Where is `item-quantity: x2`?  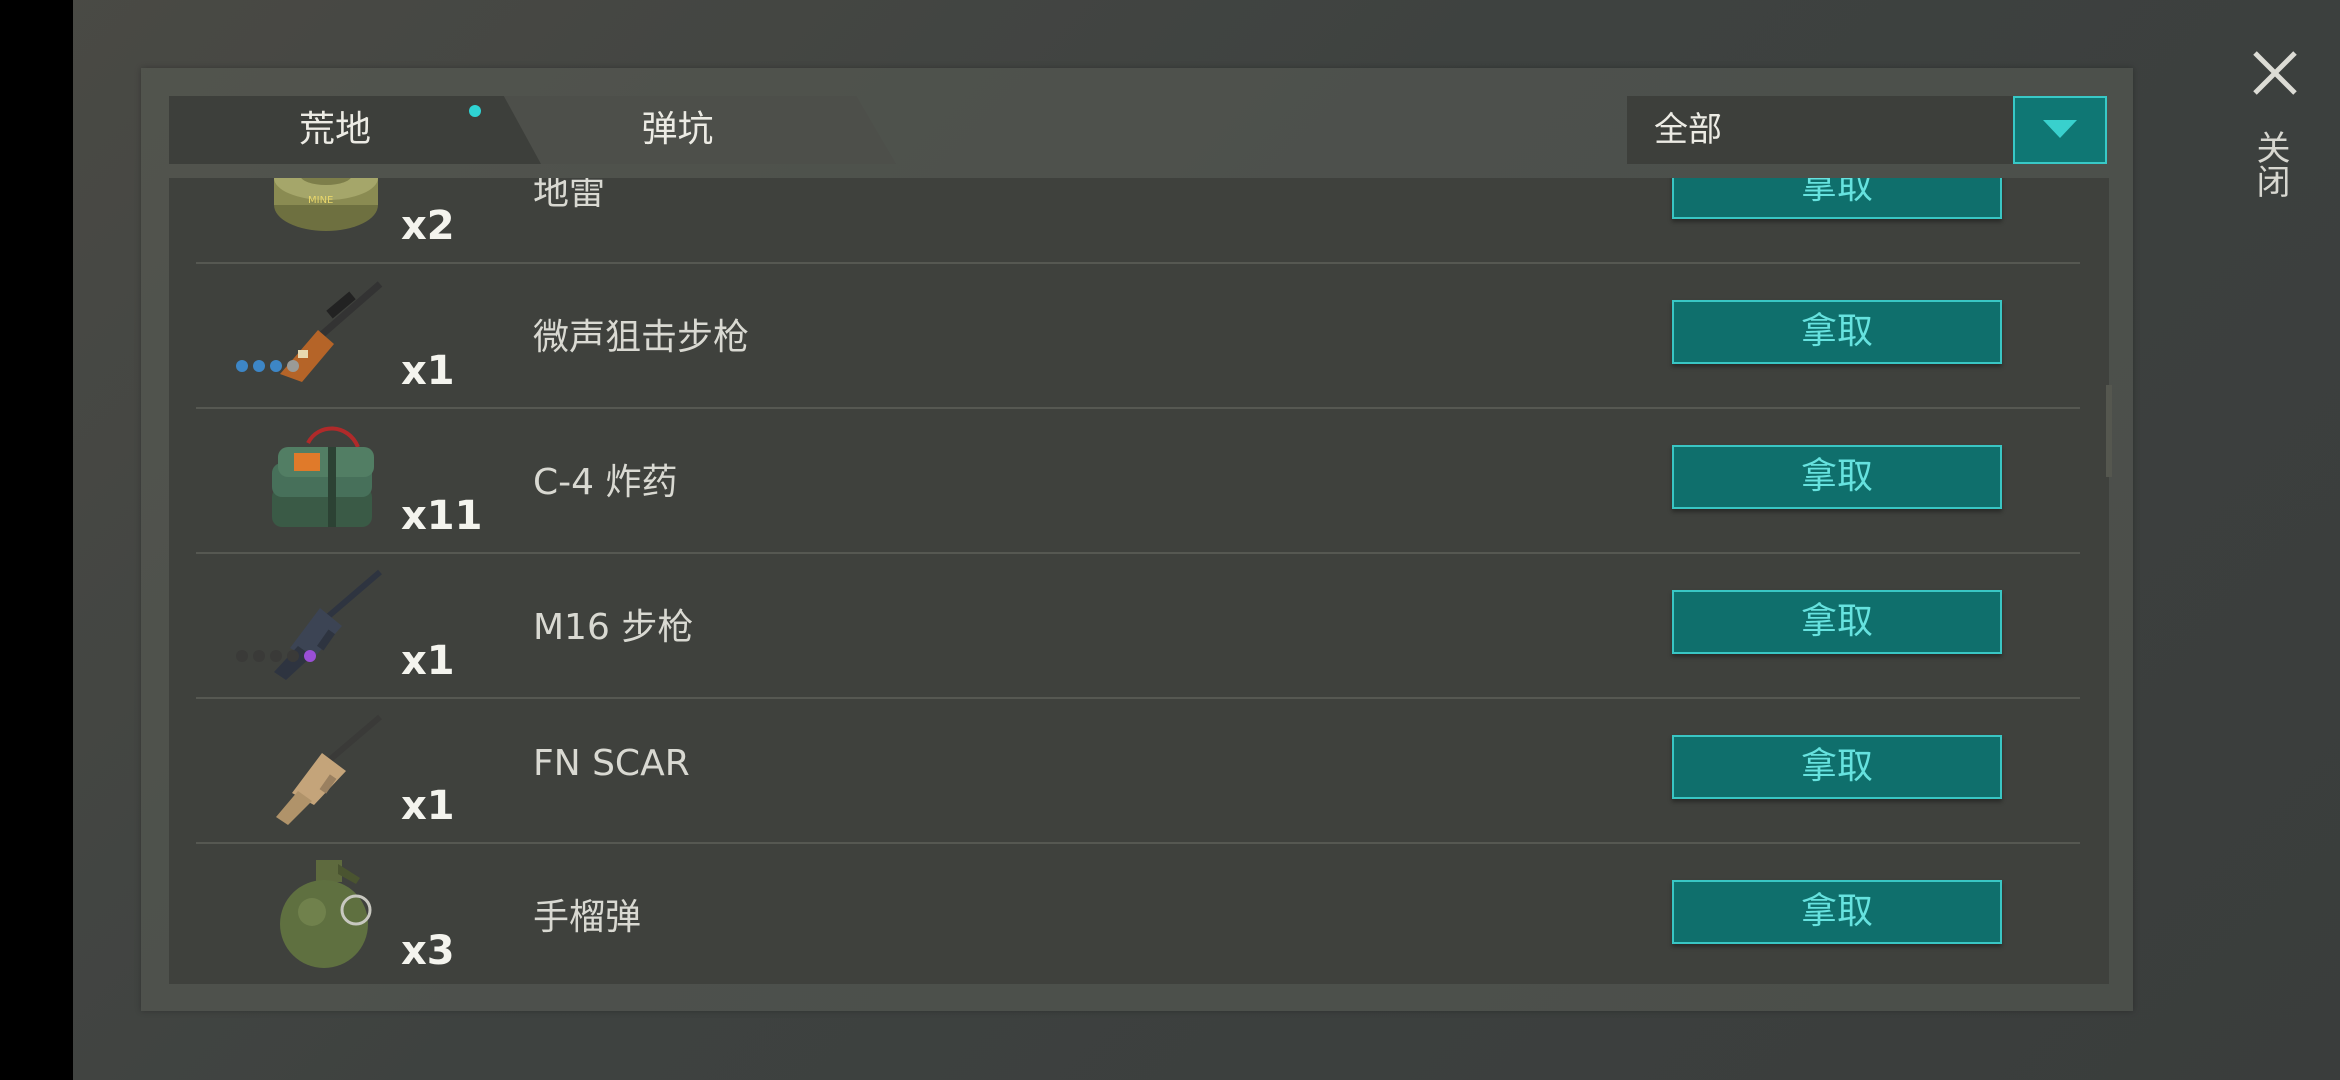 item-quantity: x2 is located at coordinates (428, 226).